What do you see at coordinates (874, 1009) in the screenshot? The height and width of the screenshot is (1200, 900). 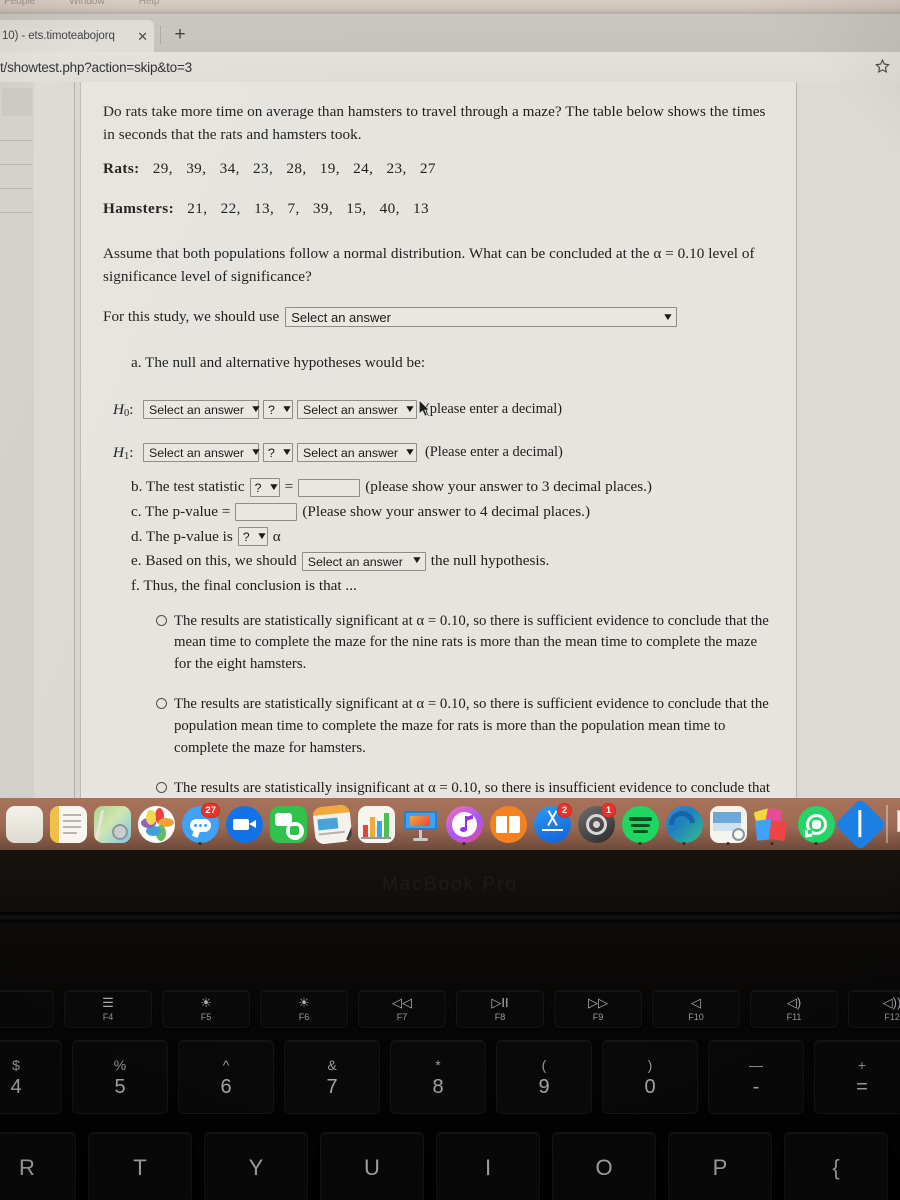 I see `volume-up-key: ◁)) F12` at bounding box center [874, 1009].